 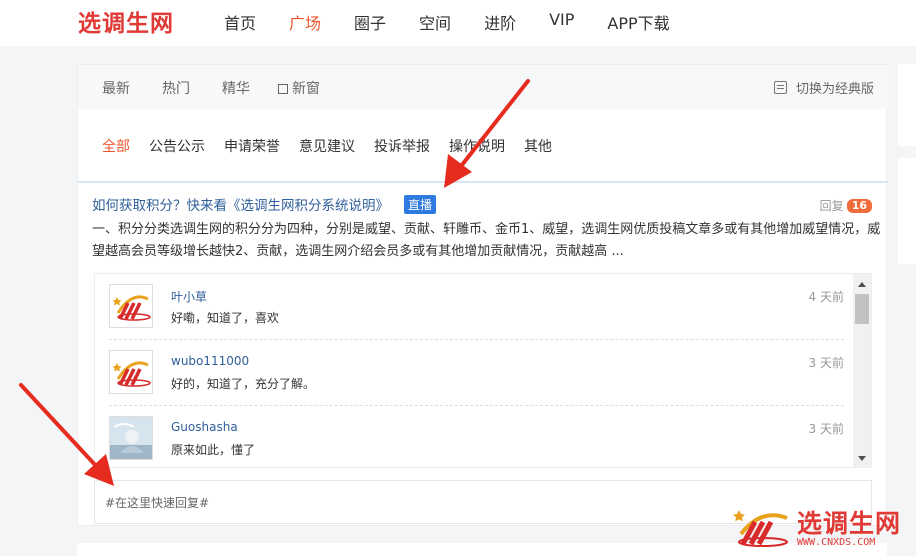 What do you see at coordinates (760, 528) in the screenshot?
I see `watermark-logo-icon` at bounding box center [760, 528].